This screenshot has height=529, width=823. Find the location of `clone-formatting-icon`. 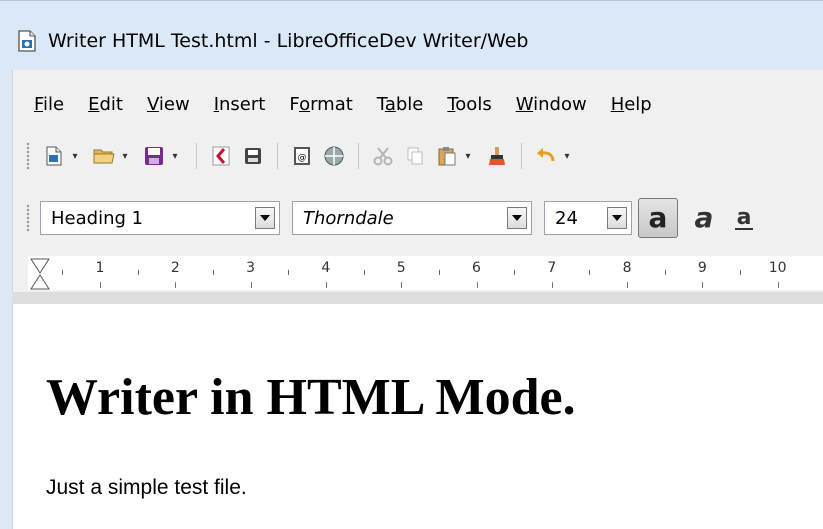

clone-formatting-icon is located at coordinates (497, 156).